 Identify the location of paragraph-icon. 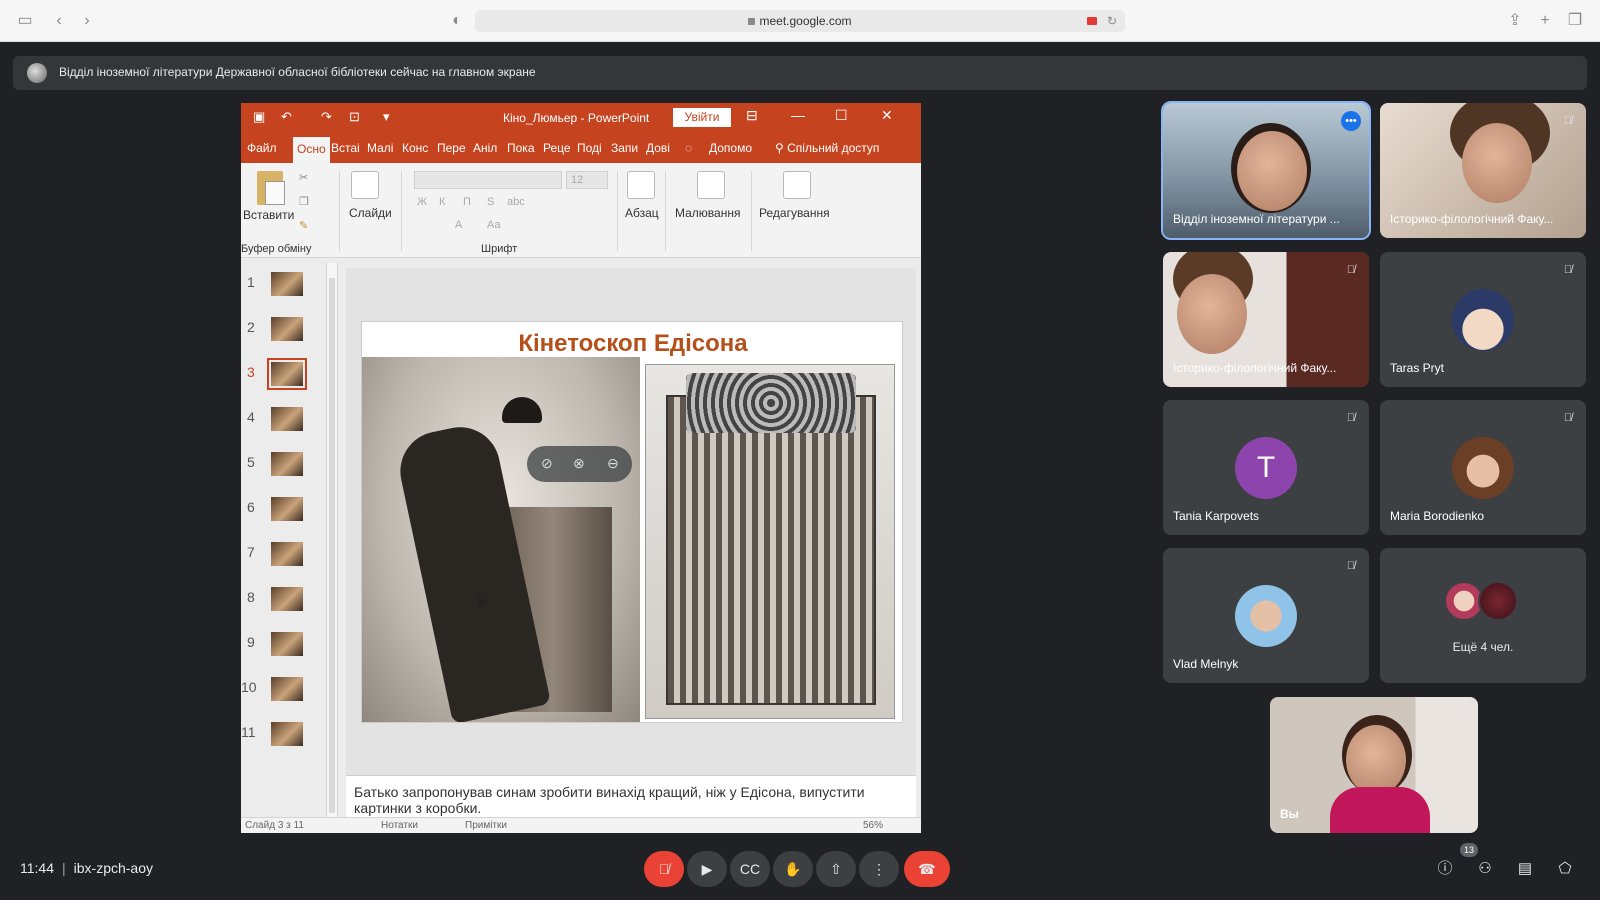
(641, 185).